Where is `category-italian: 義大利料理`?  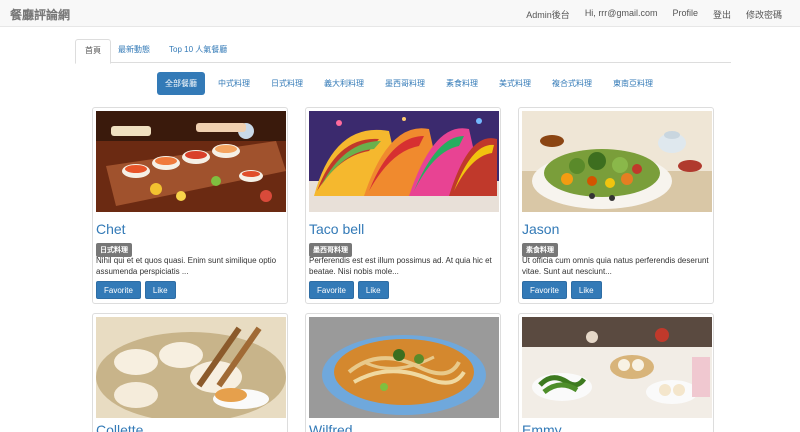
category-italian: 義大利料理 is located at coordinates (344, 83).